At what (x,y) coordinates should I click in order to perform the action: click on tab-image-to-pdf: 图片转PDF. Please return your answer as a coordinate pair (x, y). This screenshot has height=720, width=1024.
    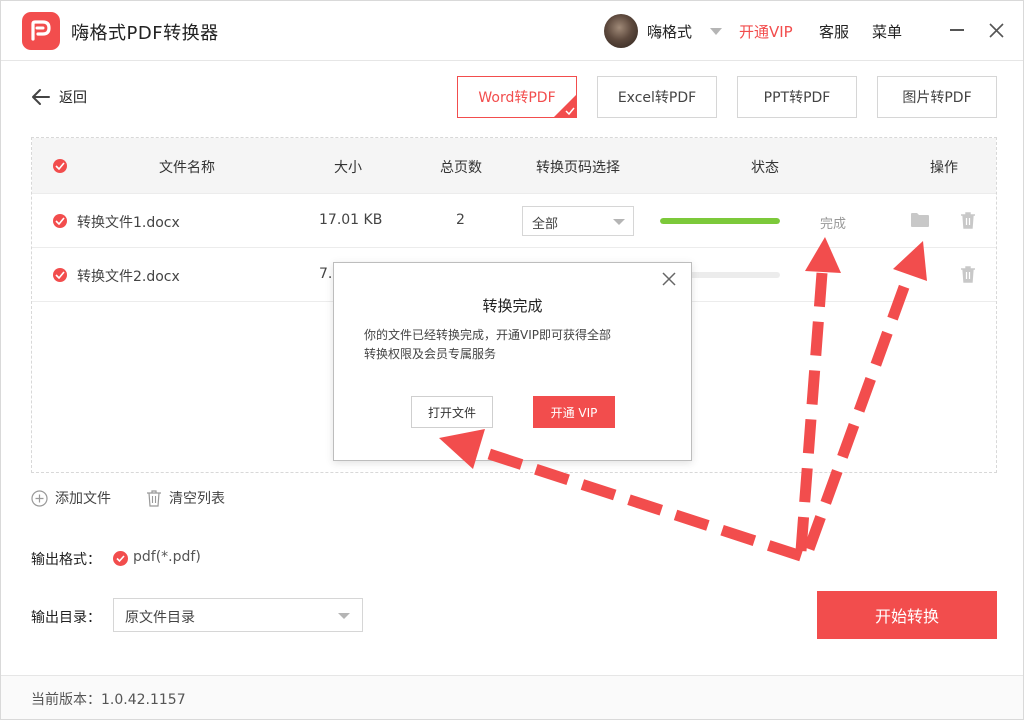
    Looking at the image, I should click on (937, 97).